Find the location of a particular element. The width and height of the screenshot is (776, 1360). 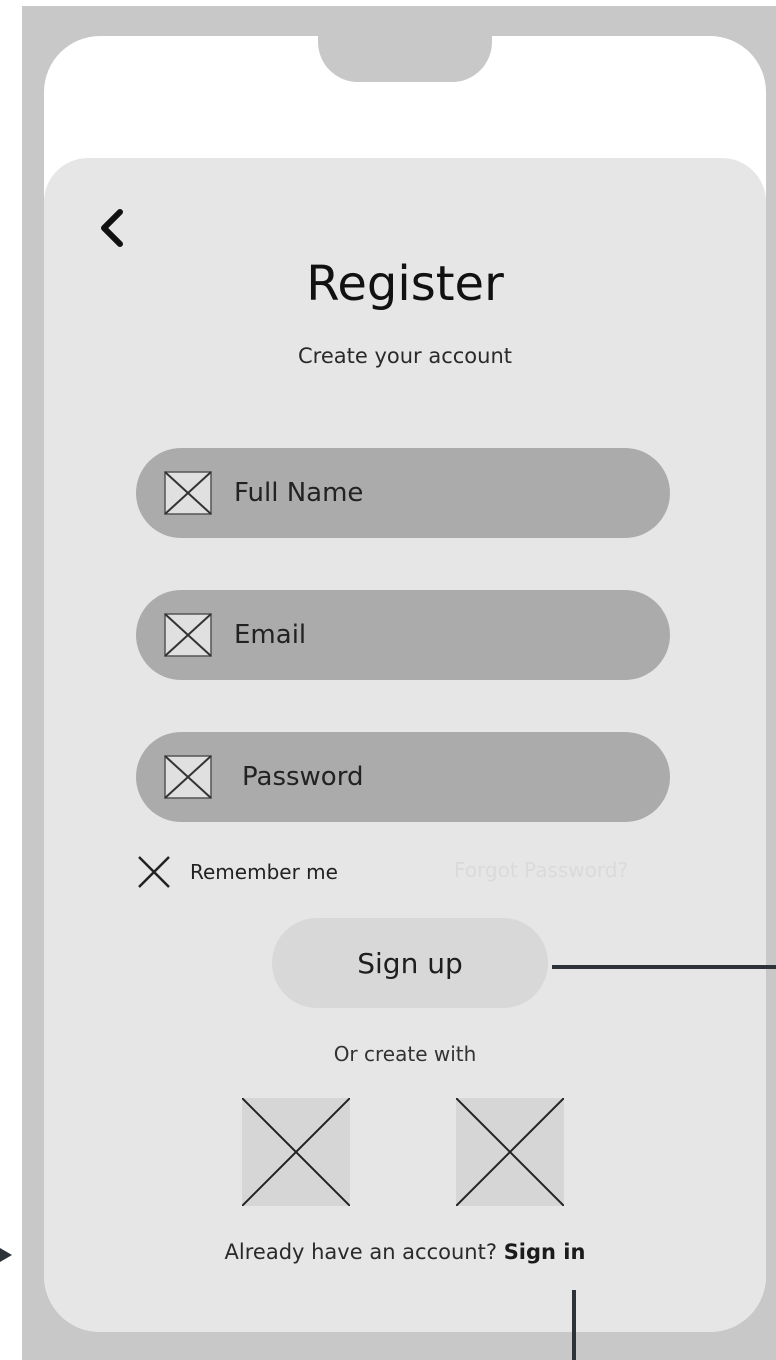

back-button is located at coordinates (112, 228).